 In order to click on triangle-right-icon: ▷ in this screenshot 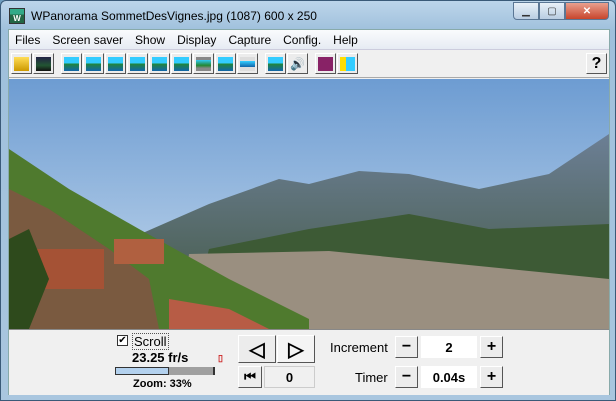, I will do `click(296, 349)`.